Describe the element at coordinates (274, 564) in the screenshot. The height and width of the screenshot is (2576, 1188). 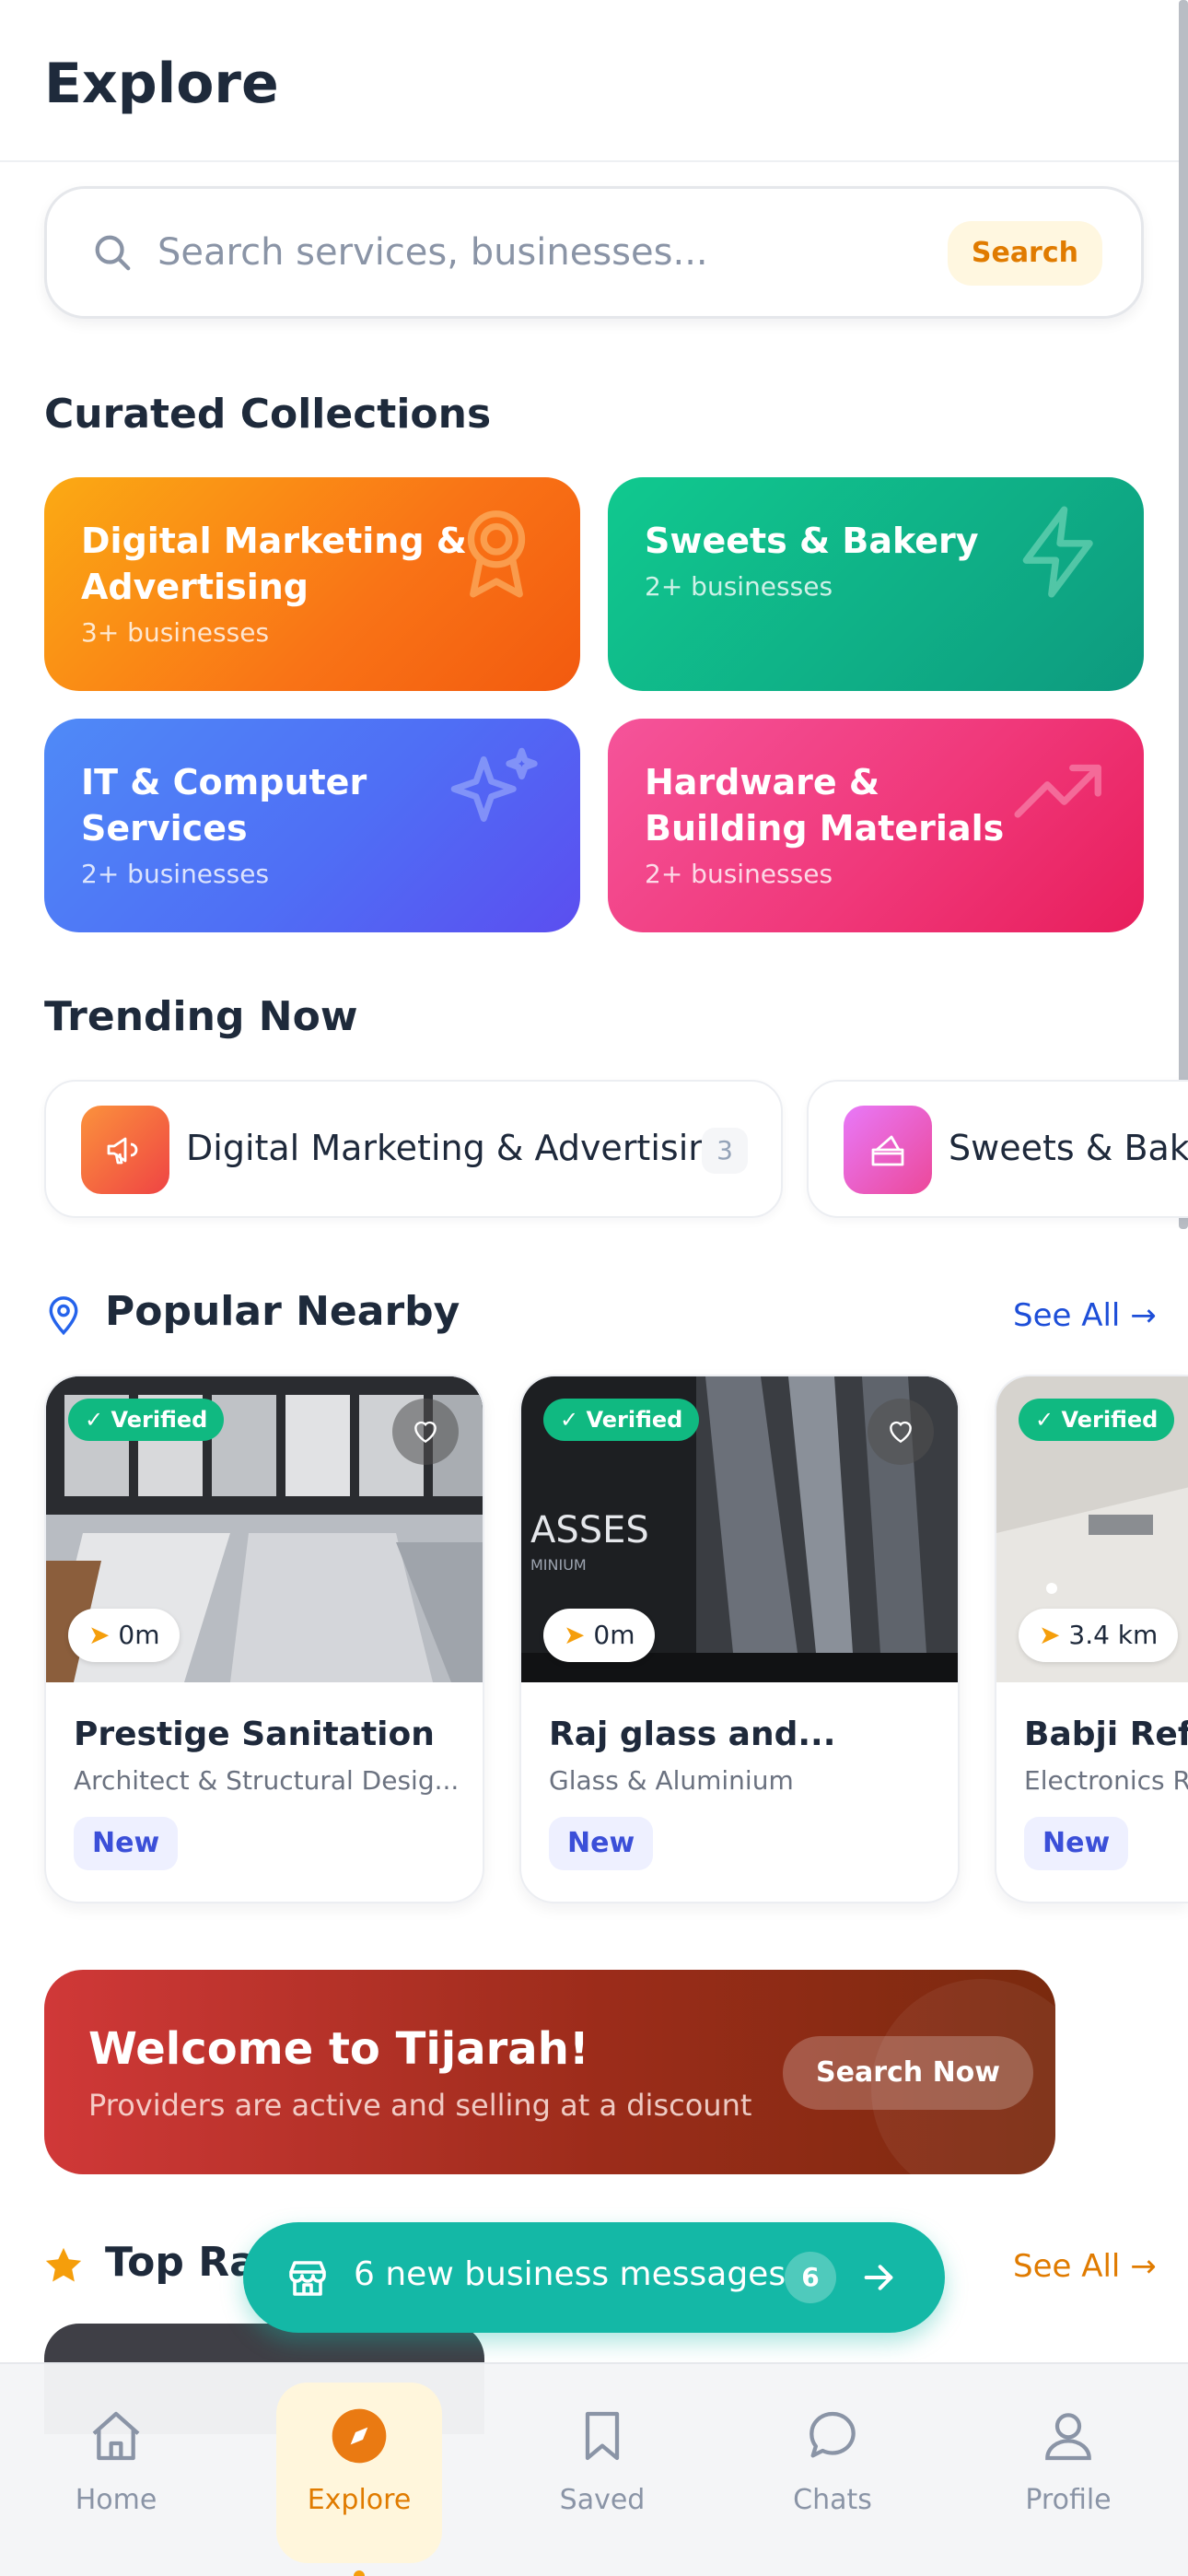
I see `collection-title: Digital Marketing & Advertising` at that location.